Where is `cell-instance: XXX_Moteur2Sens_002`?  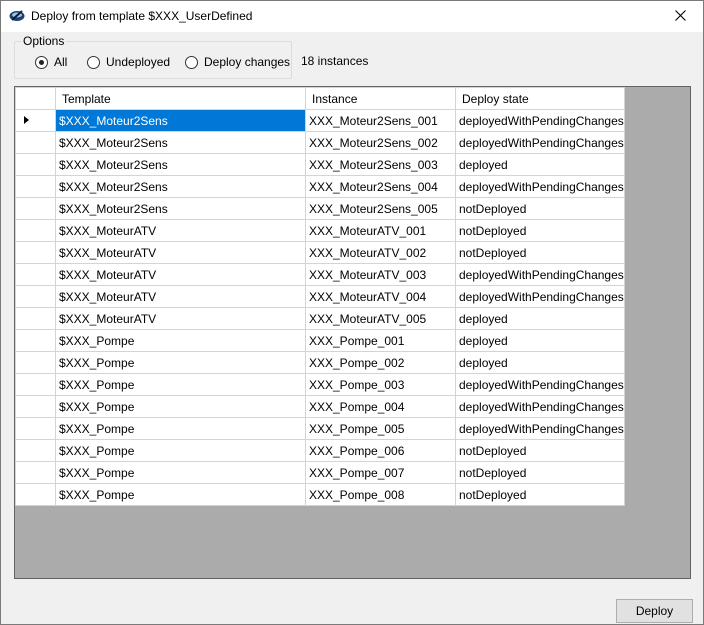 cell-instance: XXX_Moteur2Sens_002 is located at coordinates (380, 142).